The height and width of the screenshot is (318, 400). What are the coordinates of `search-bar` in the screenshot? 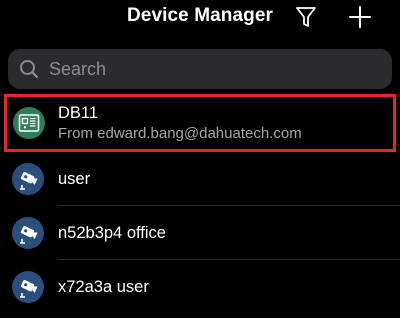 It's located at (200, 69).